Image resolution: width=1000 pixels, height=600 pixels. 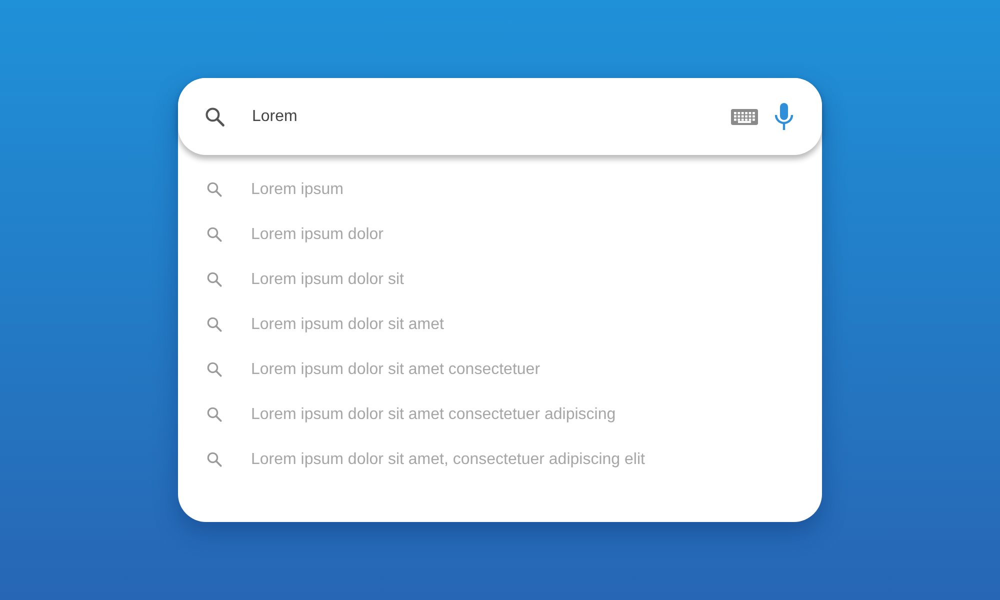 I want to click on suggestion-item: Lorem ipsum, so click(x=297, y=189).